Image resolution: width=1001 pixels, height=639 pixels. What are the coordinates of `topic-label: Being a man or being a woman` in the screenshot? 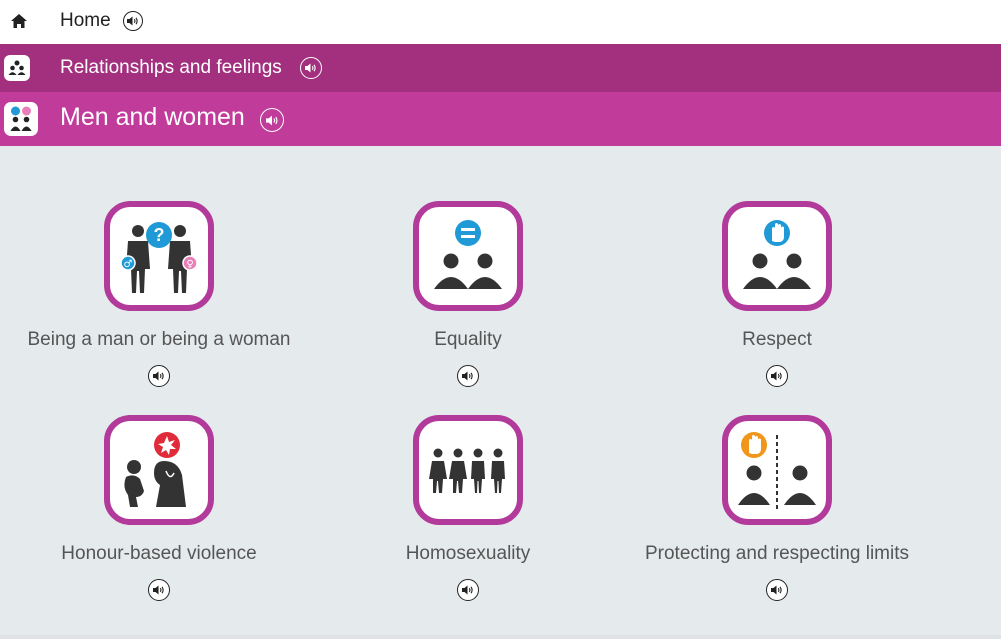 It's located at (159, 340).